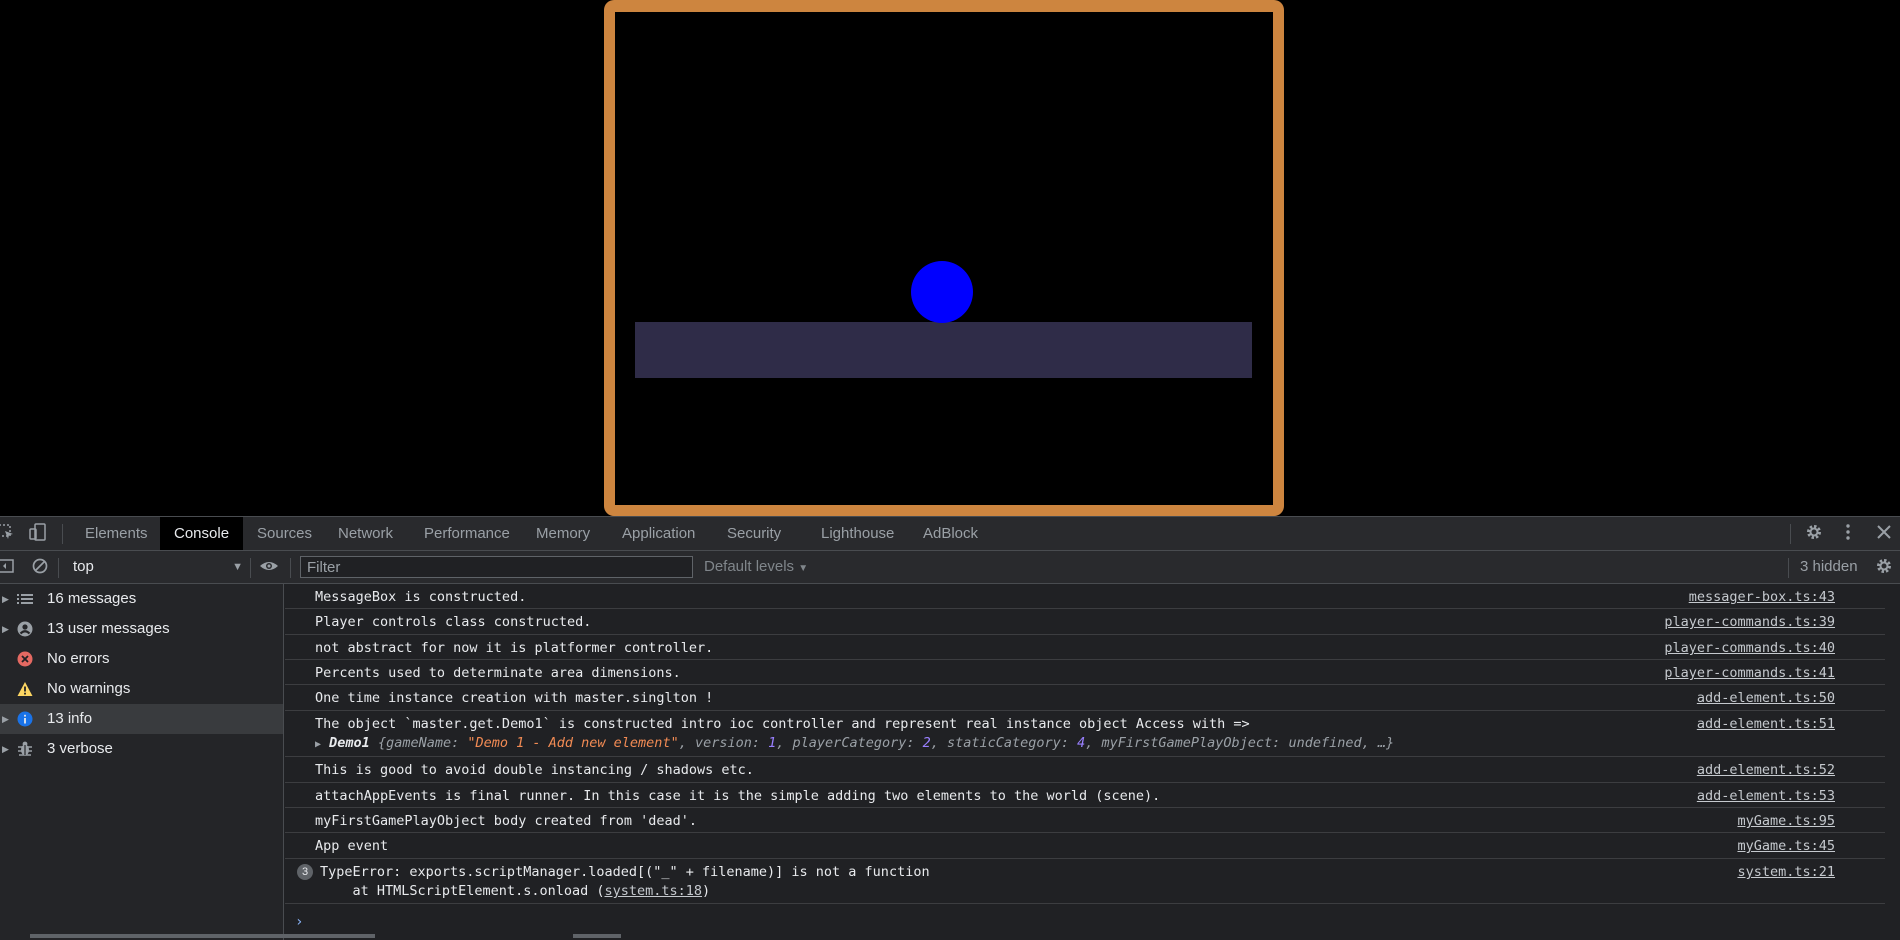  Describe the element at coordinates (38, 533) in the screenshot. I see `device-toolbar-icon` at that location.